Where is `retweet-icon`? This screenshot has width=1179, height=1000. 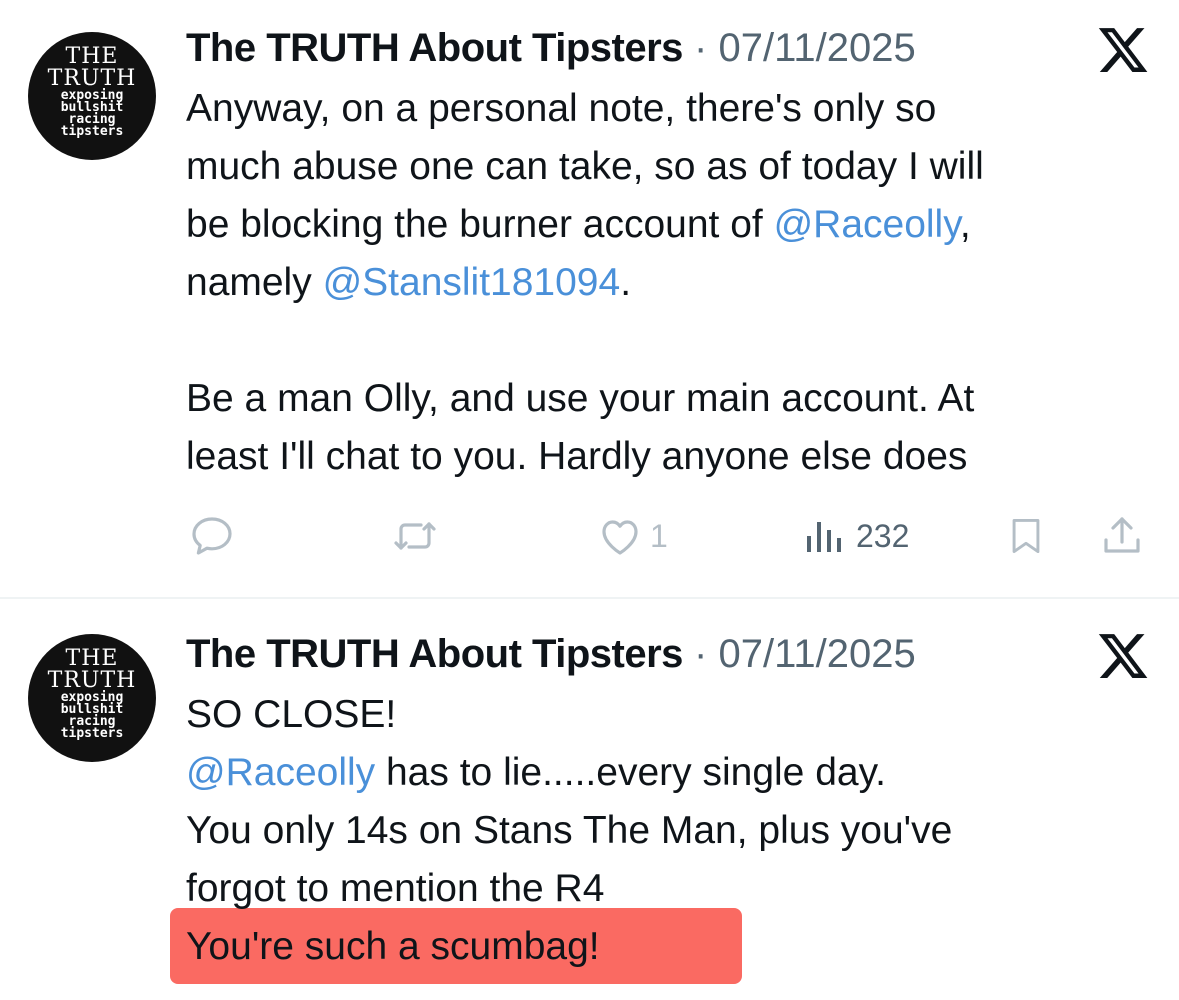
retweet-icon is located at coordinates (415, 536).